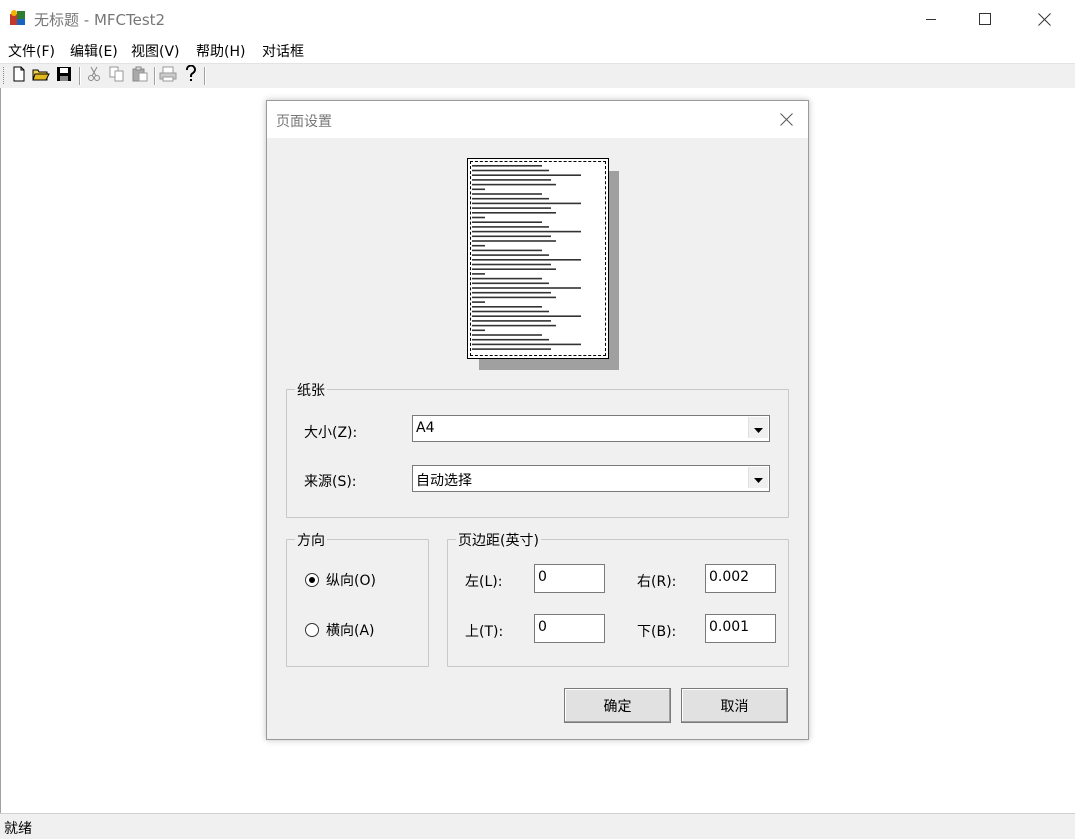 The image size is (1075, 839). I want to click on close-button, so click(1044, 19).